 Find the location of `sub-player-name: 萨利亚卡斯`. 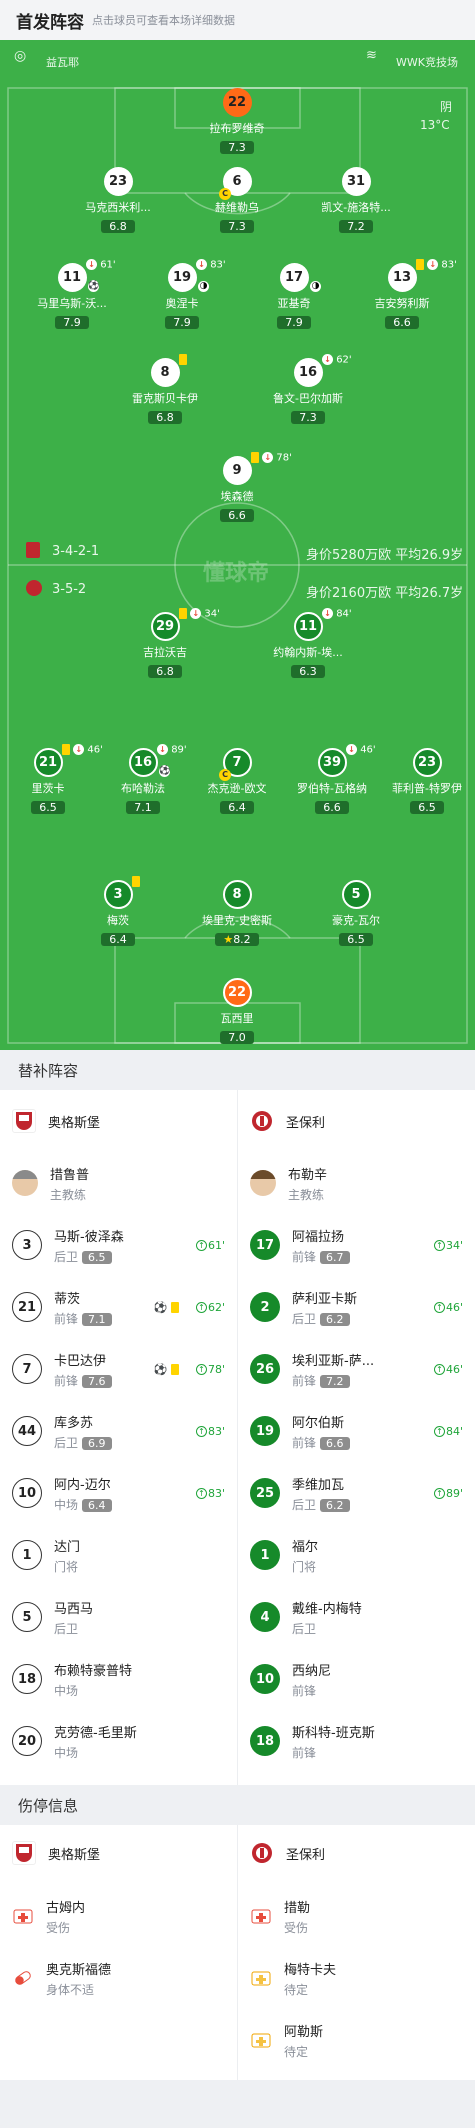

sub-player-name: 萨利亚卡斯 is located at coordinates (325, 1299).